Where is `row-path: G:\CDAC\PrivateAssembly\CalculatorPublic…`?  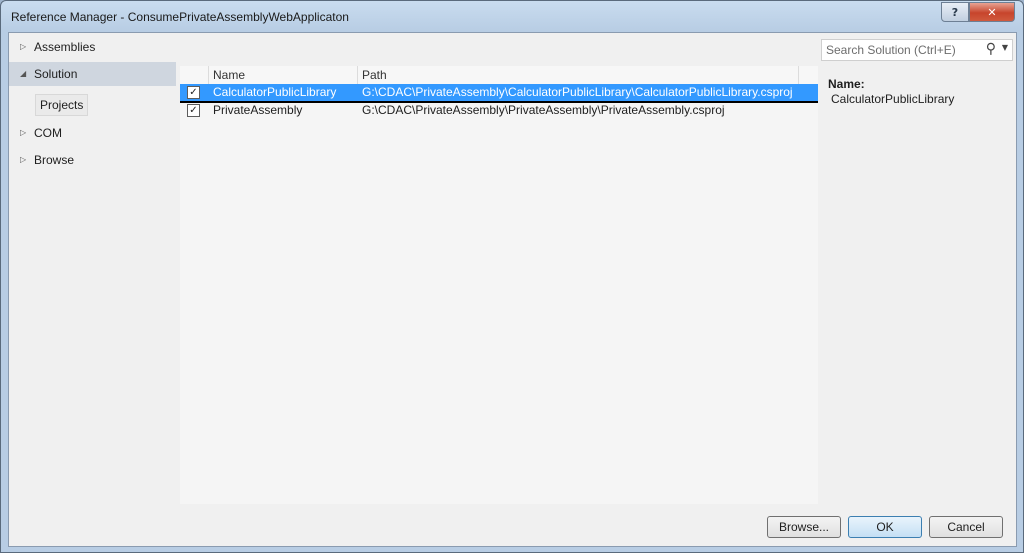 row-path: G:\CDAC\PrivateAssembly\CalculatorPublic… is located at coordinates (577, 92).